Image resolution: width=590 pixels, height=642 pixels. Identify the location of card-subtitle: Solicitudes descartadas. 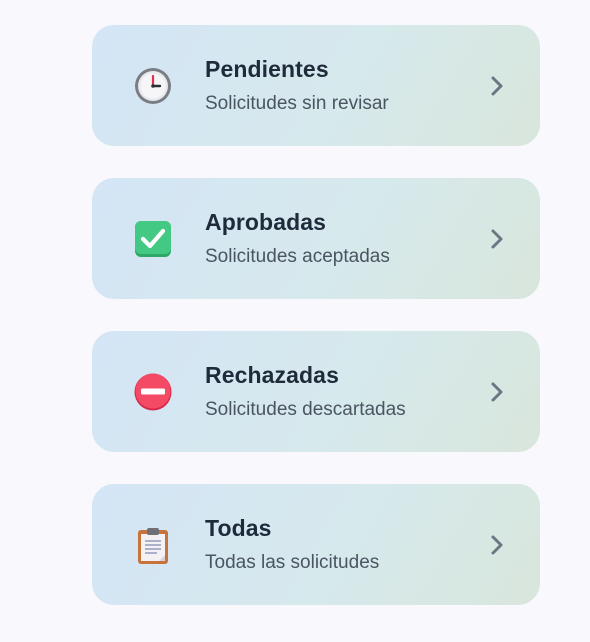
(305, 409).